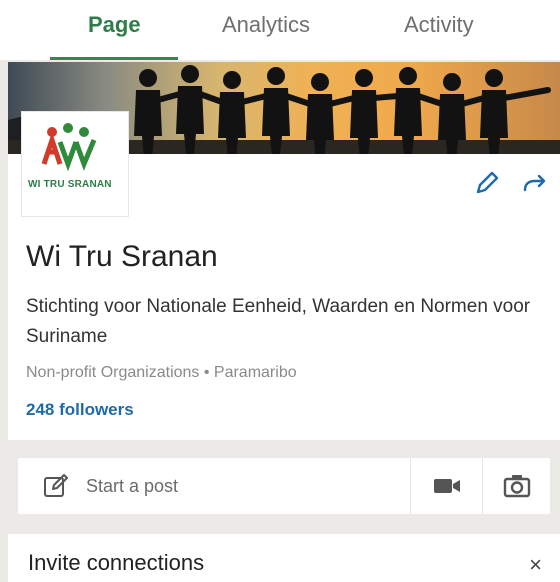 The image size is (560, 582). I want to click on compose-icon, so click(56, 486).